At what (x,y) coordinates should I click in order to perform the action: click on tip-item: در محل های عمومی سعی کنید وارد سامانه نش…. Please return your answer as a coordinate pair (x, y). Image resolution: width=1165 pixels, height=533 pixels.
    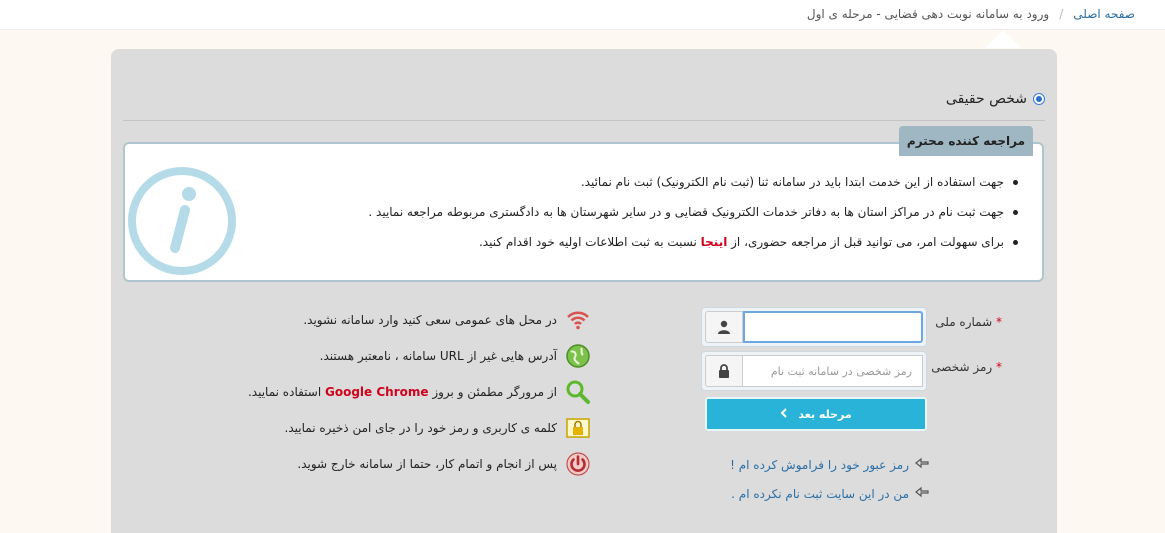
    Looking at the image, I should click on (447, 320).